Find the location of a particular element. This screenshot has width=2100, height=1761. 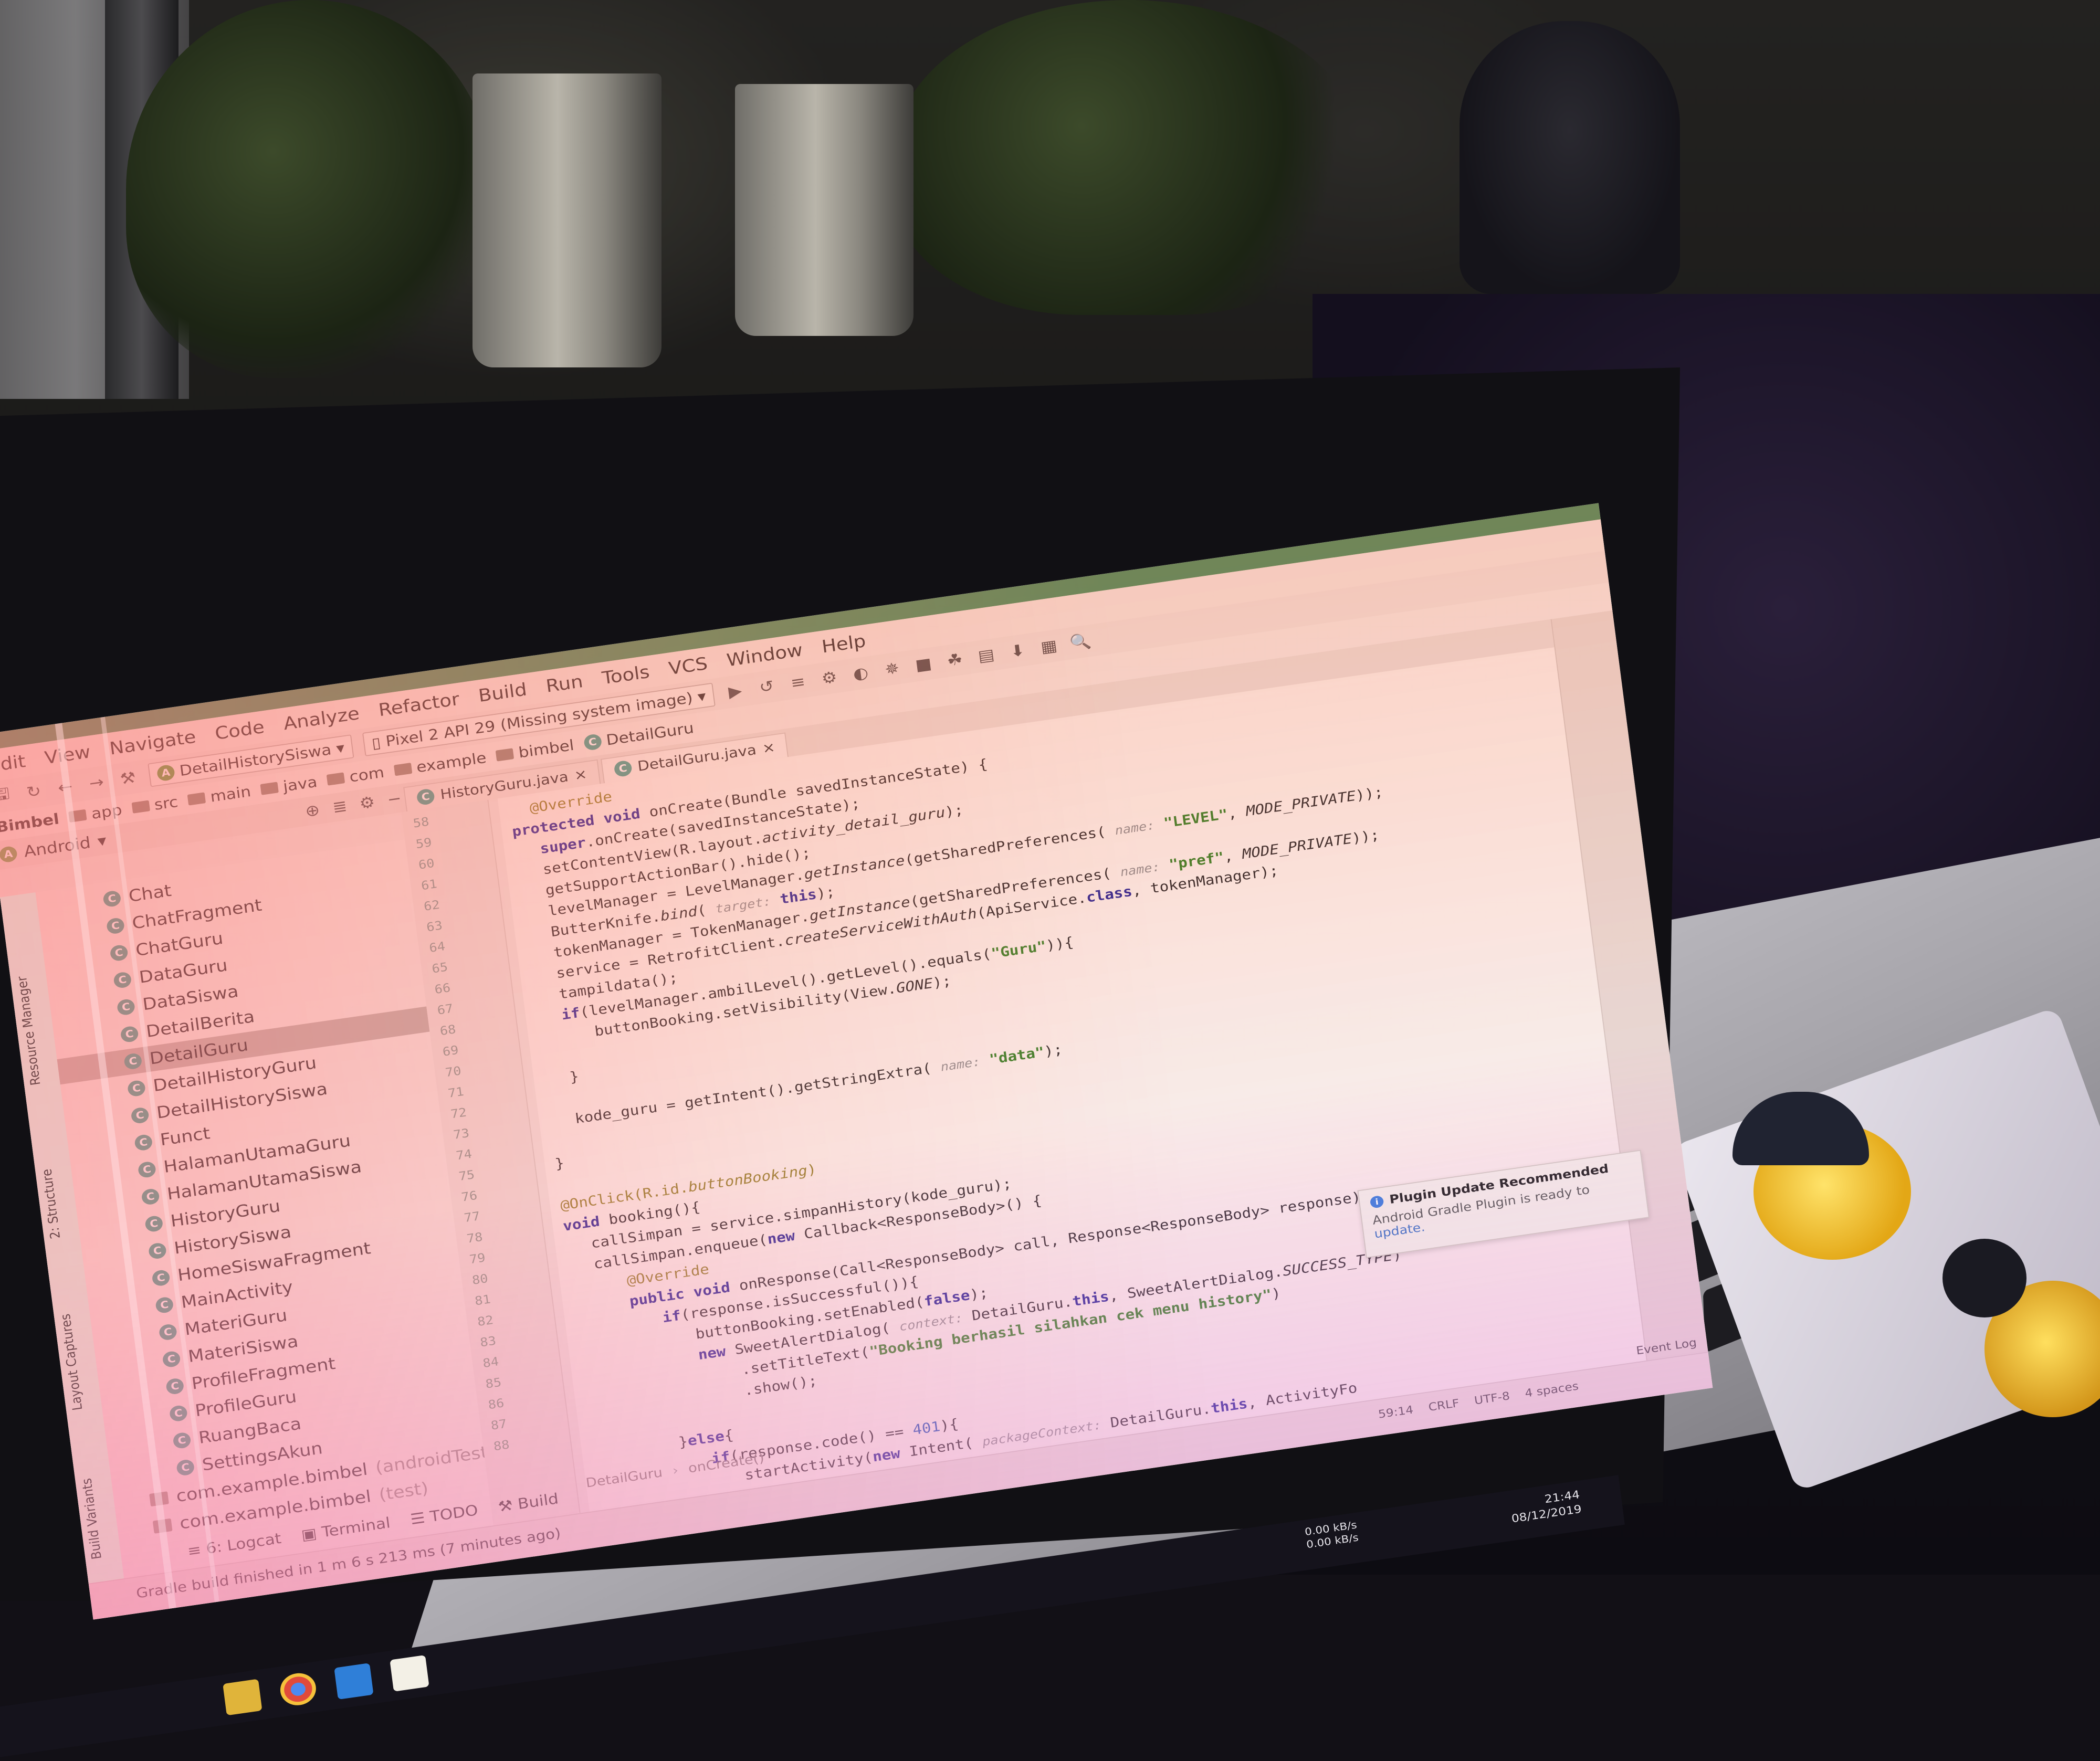

line-number: 75 is located at coordinates (467, 1176).